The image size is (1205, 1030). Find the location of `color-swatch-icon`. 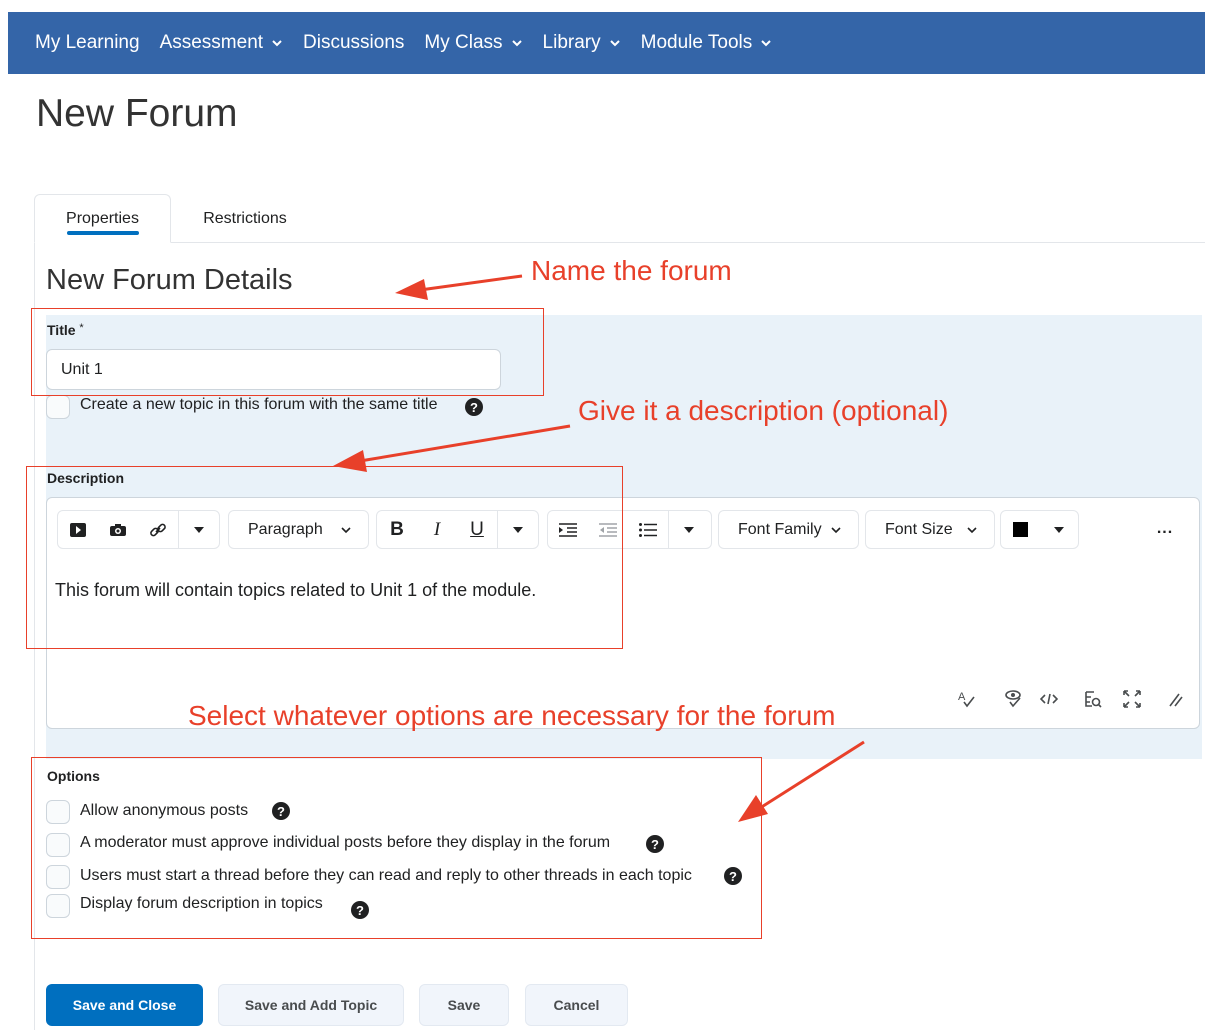

color-swatch-icon is located at coordinates (1021, 529).